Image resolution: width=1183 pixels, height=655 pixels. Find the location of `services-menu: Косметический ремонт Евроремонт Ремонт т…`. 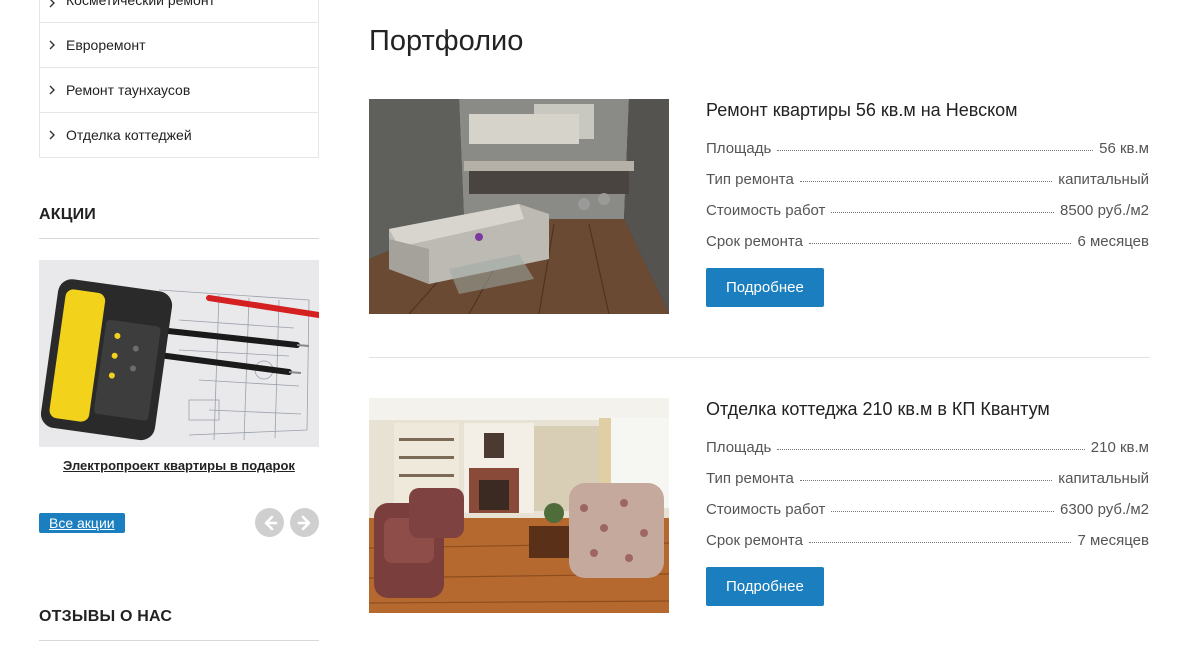

services-menu: Косметический ремонт Евроремонт Ремонт т… is located at coordinates (179, 79).